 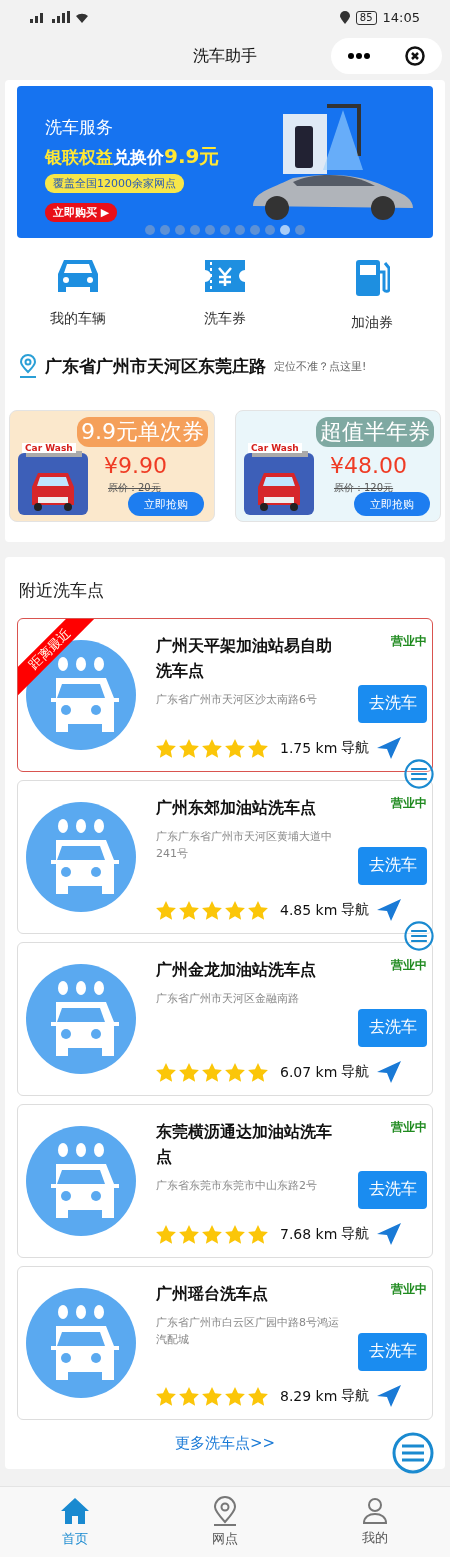 What do you see at coordinates (244, 658) in the screenshot?
I see `station-name: 广州天平架加油站易自助洗车点` at bounding box center [244, 658].